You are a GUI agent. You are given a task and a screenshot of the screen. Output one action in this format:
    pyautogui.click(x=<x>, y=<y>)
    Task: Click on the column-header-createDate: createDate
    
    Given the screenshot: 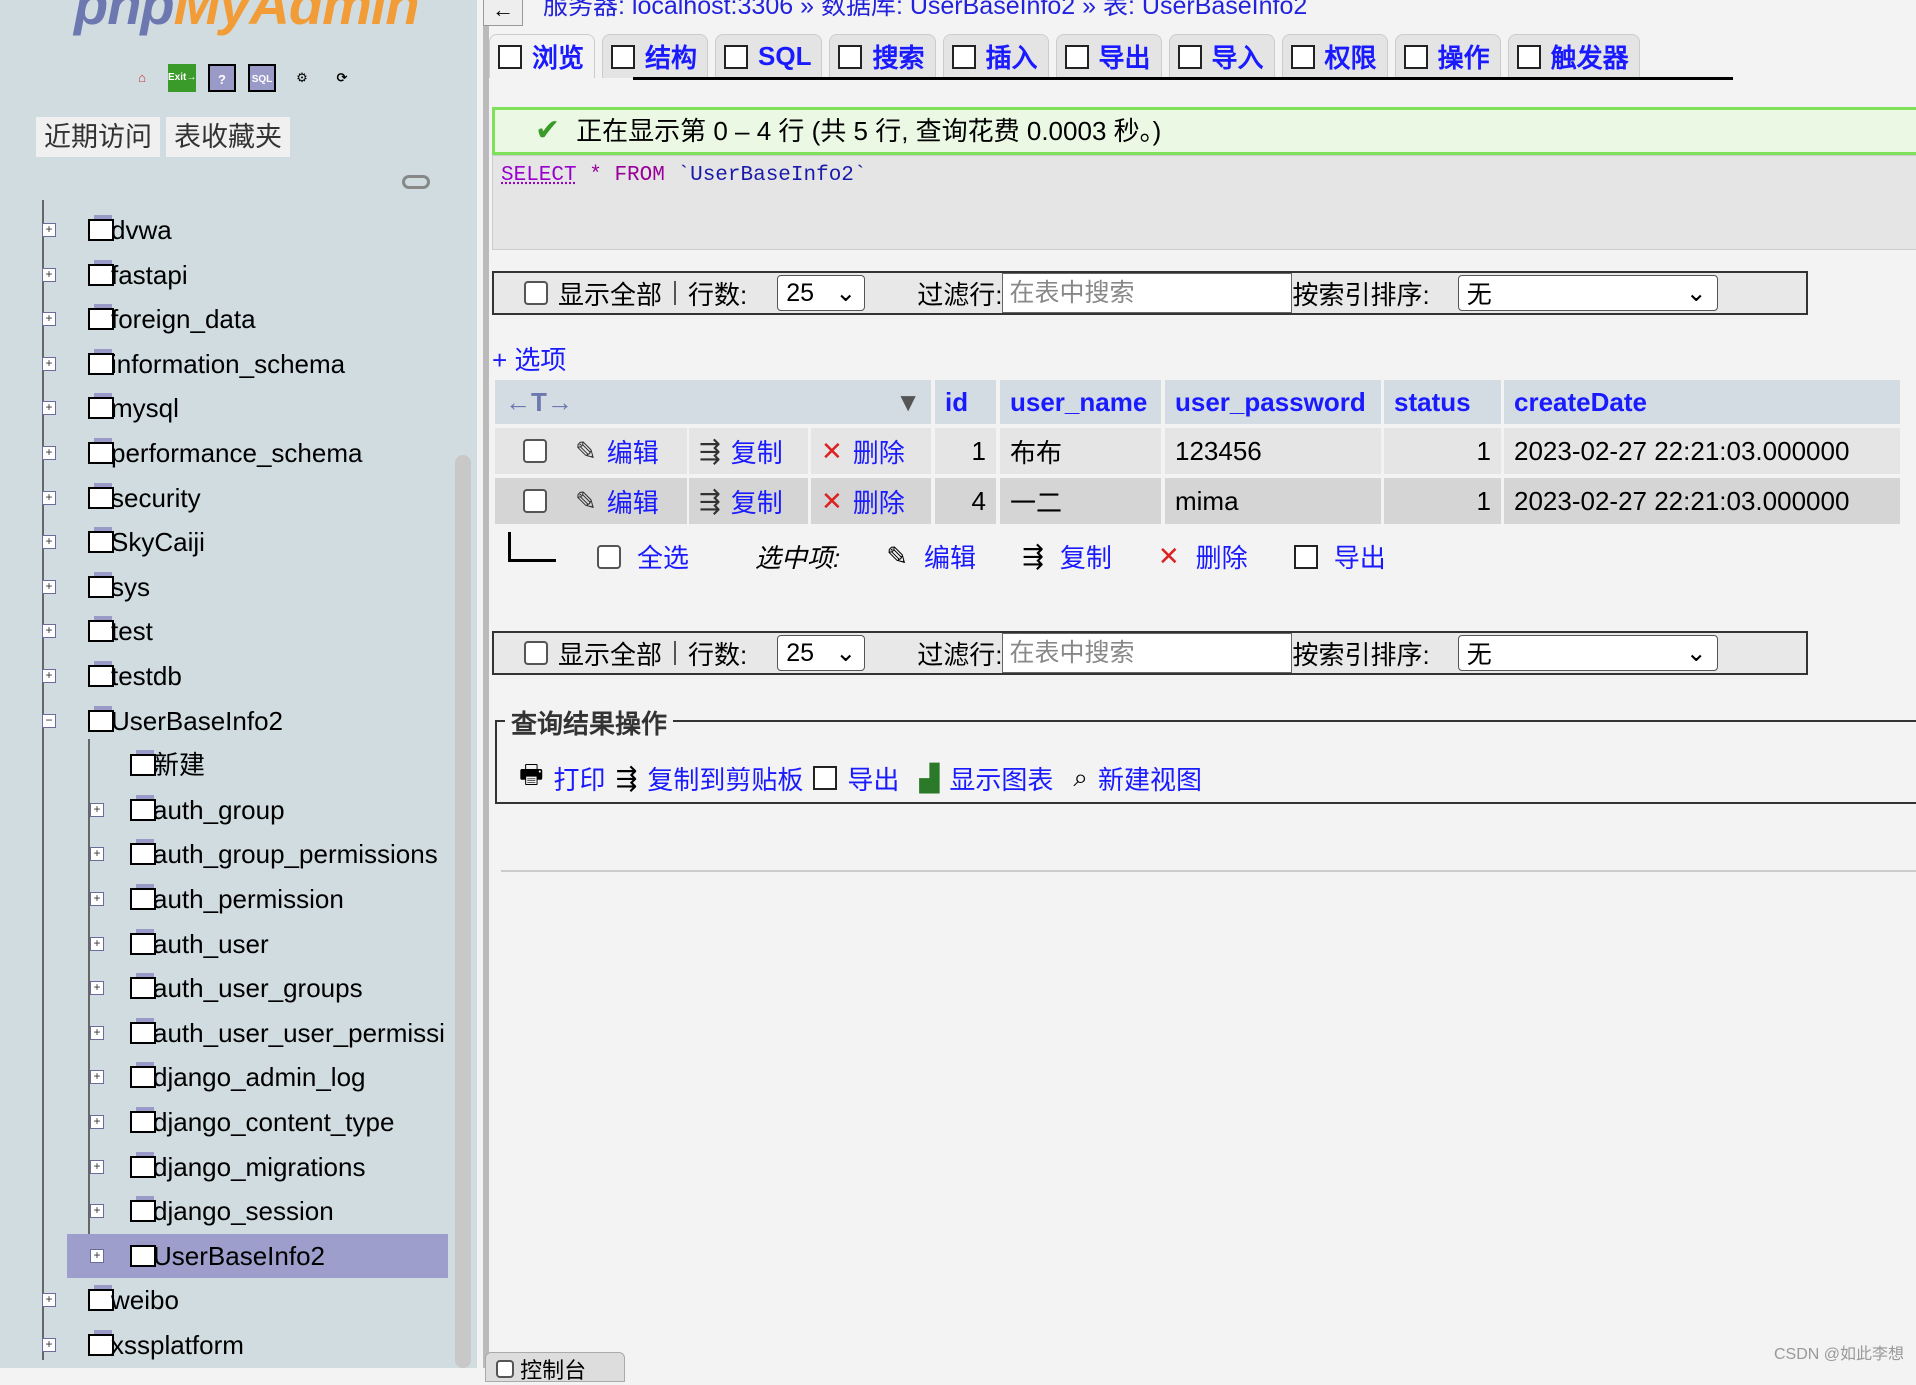 What is the action you would take?
    pyautogui.click(x=1702, y=402)
    